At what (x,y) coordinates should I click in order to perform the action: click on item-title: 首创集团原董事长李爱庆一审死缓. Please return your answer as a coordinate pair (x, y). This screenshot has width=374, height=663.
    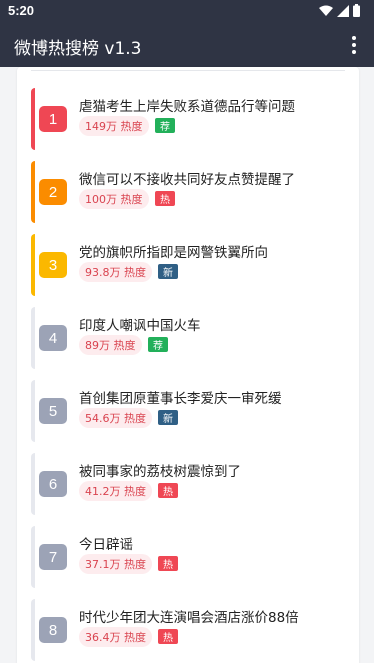
    Looking at the image, I should click on (180, 397).